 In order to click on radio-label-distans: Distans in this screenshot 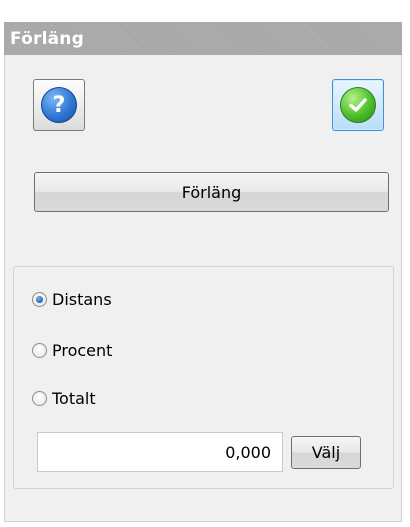, I will do `click(82, 299)`.